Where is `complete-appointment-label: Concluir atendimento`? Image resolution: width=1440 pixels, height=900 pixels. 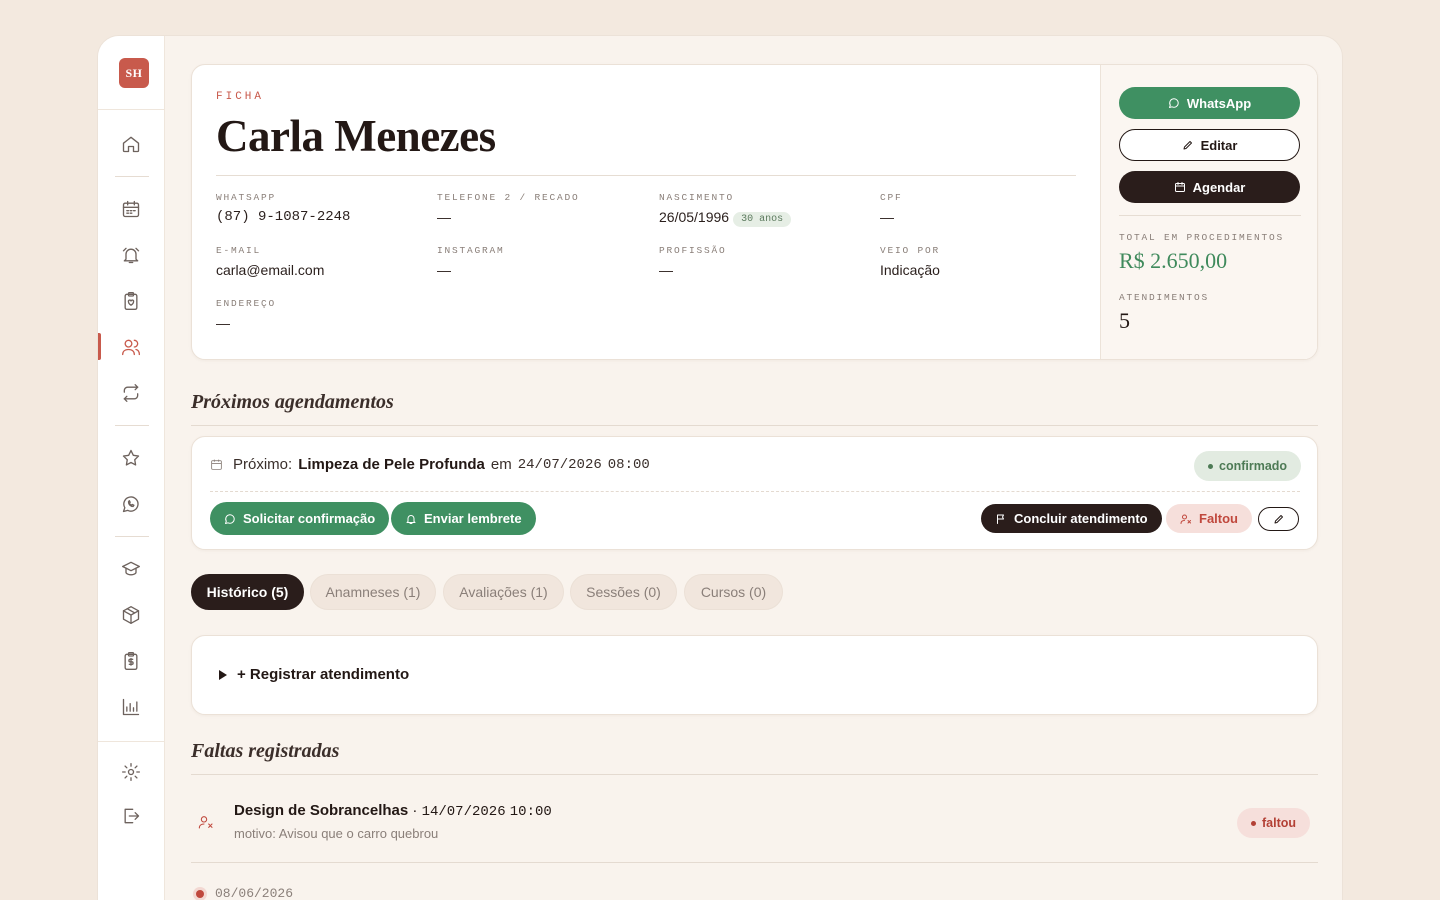 complete-appointment-label: Concluir atendimento is located at coordinates (1081, 518).